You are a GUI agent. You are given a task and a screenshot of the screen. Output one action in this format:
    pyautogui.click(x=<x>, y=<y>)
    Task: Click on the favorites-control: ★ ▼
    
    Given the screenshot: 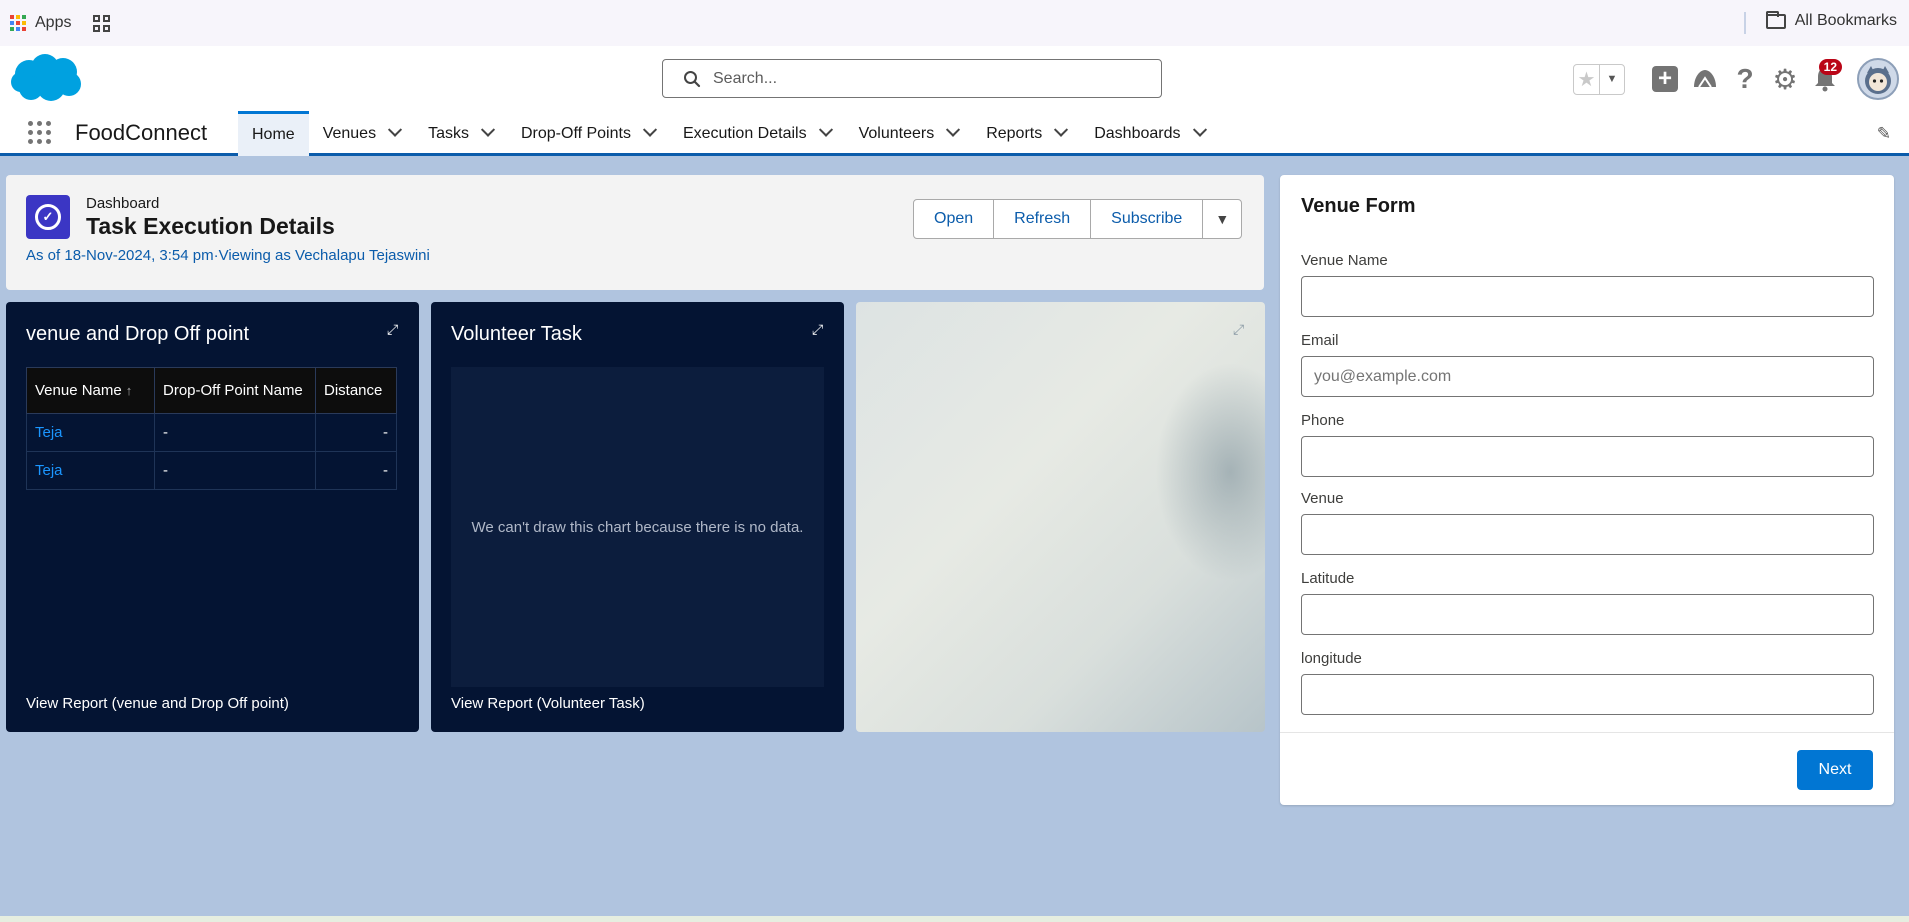 What is the action you would take?
    pyautogui.click(x=1599, y=79)
    